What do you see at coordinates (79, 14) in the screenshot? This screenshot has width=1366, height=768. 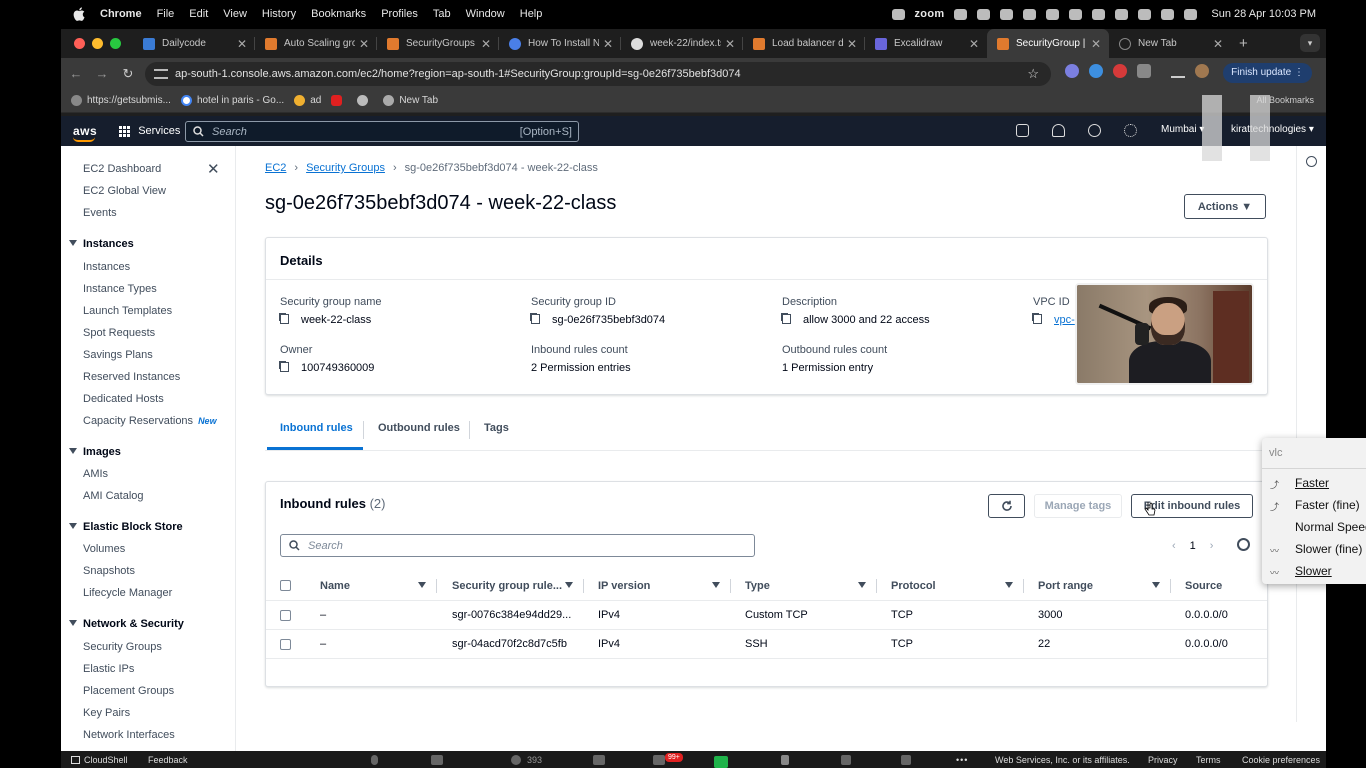 I see `apple-icon` at bounding box center [79, 14].